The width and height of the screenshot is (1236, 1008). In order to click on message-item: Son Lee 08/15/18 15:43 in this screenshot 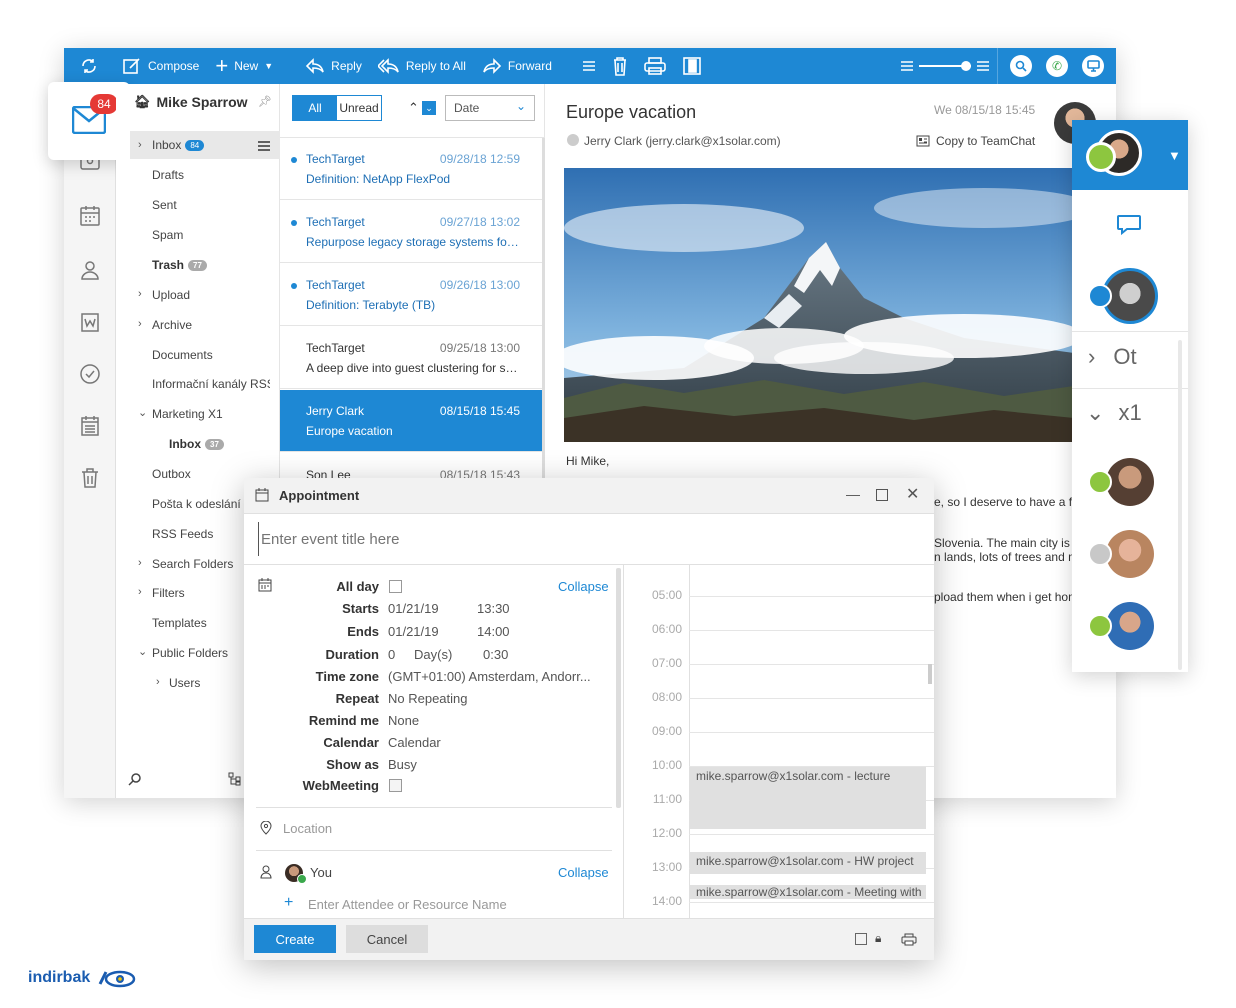, I will do `click(412, 466)`.